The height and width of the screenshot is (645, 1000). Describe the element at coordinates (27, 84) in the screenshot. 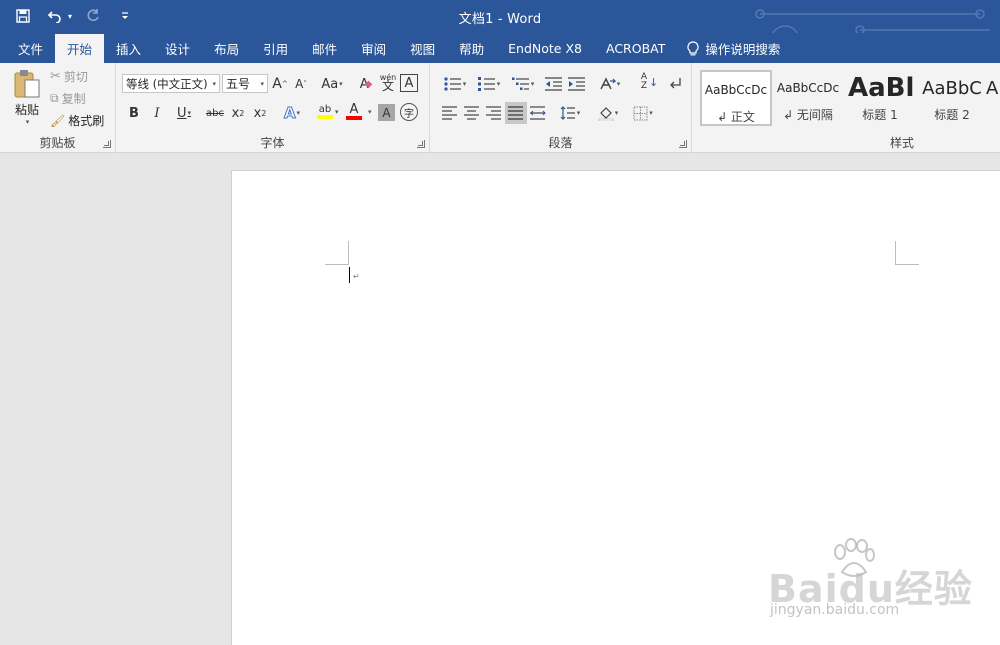

I see `clipboard-icon` at that location.